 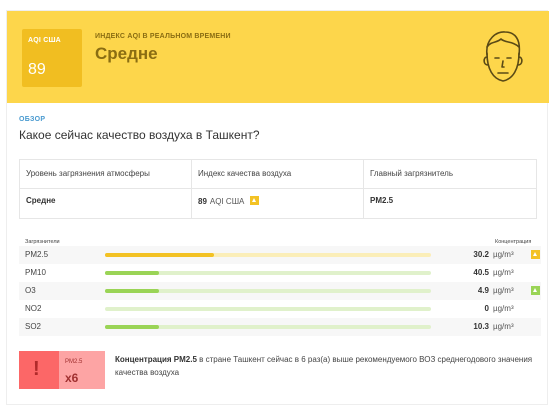 I want to click on aqi-badge: AQI США 89, so click(x=52, y=58).